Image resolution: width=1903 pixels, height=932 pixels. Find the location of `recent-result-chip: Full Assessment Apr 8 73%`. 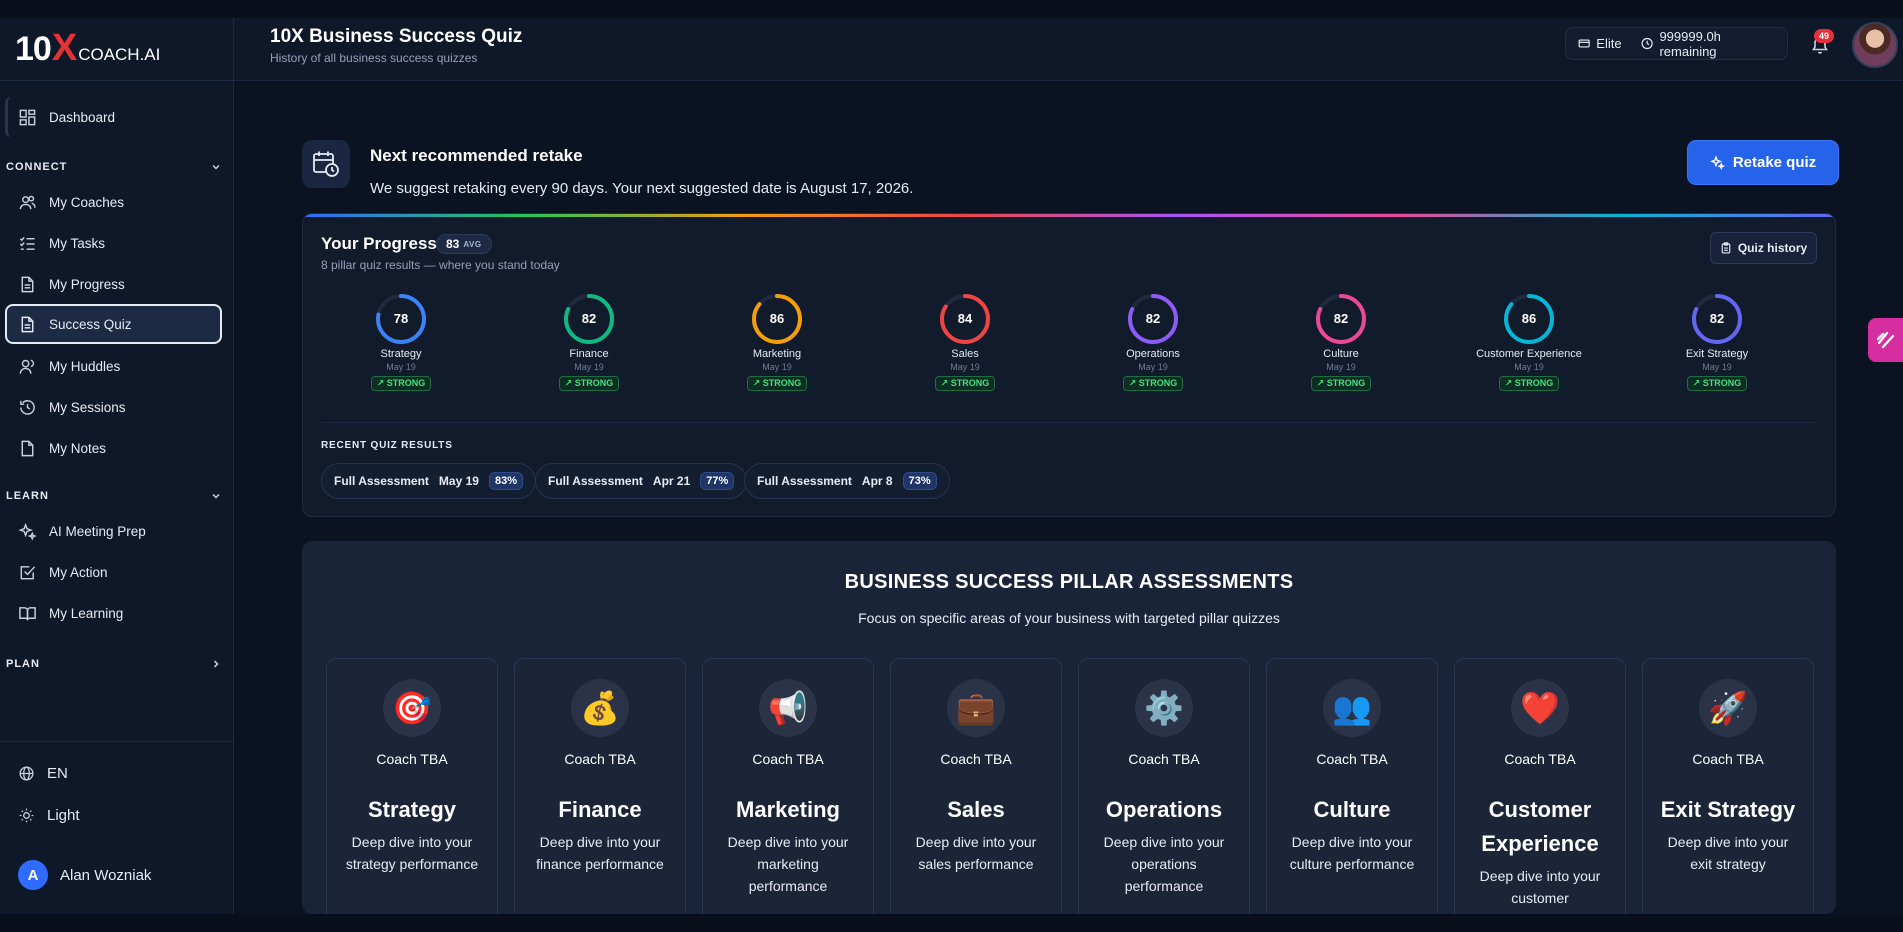

recent-result-chip: Full Assessment Apr 8 73% is located at coordinates (847, 481).